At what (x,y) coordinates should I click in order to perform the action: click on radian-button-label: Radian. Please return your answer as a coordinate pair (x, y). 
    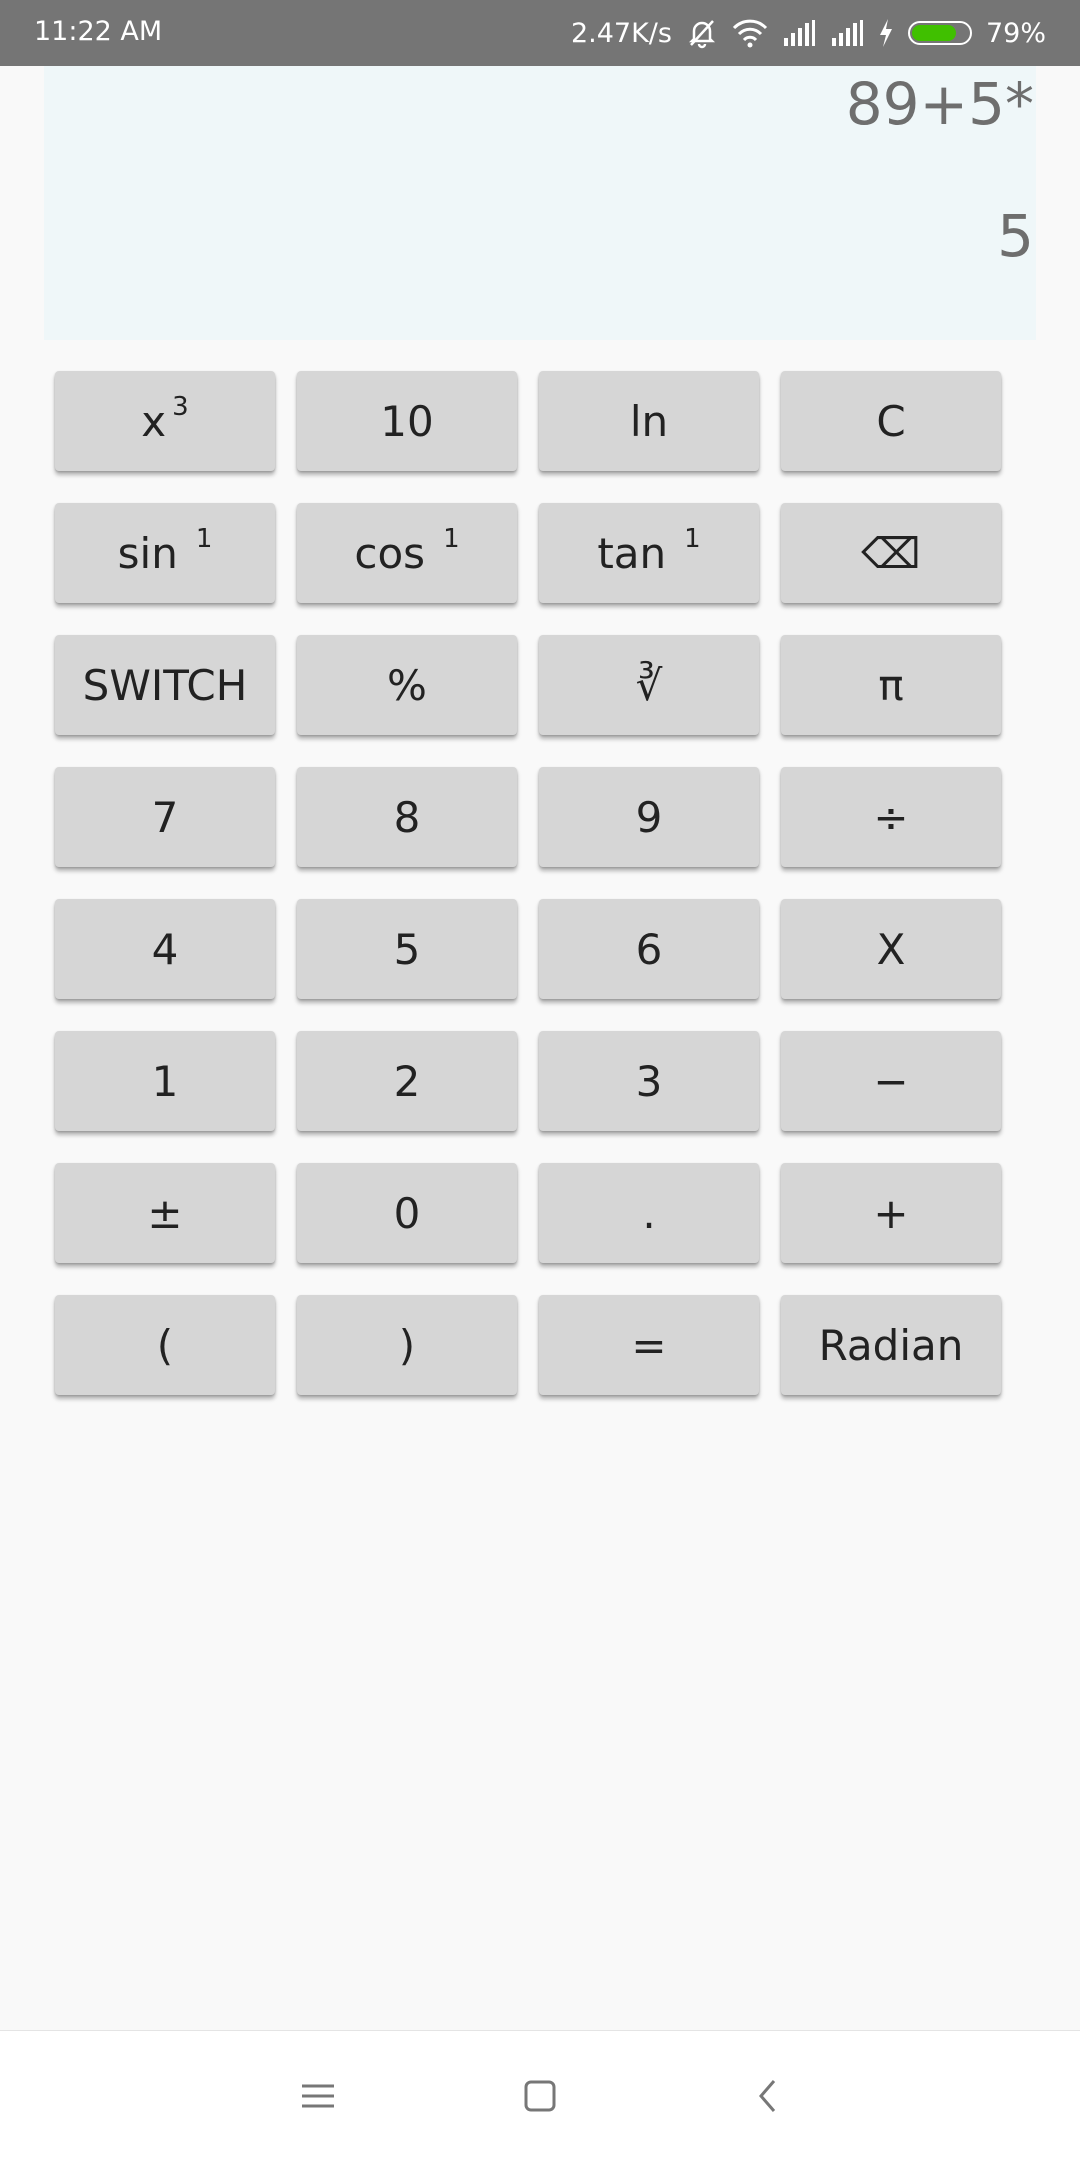
    Looking at the image, I should click on (891, 1345).